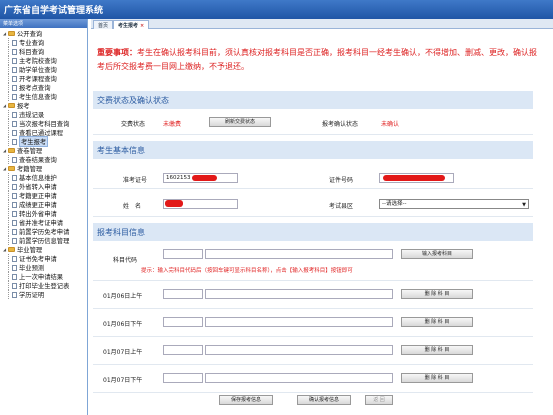 The image size is (553, 415). I want to click on confirm-status-value: 未确认, so click(390, 124).